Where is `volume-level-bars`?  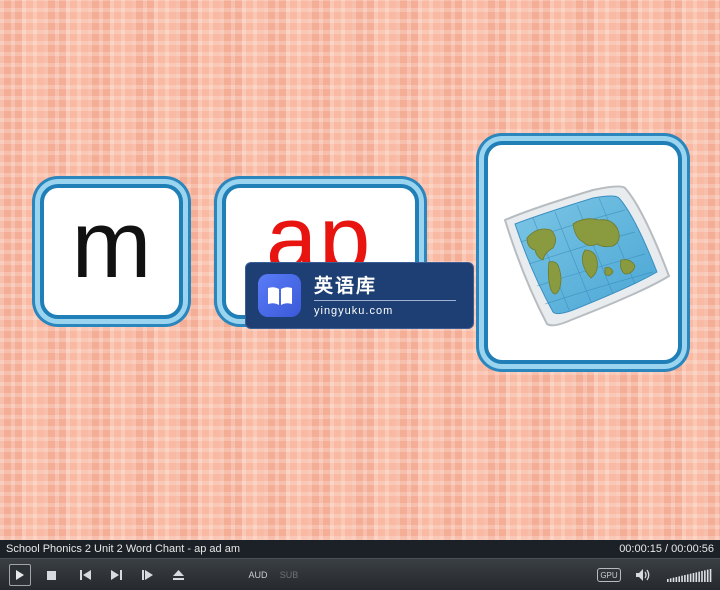 volume-level-bars is located at coordinates (689, 575).